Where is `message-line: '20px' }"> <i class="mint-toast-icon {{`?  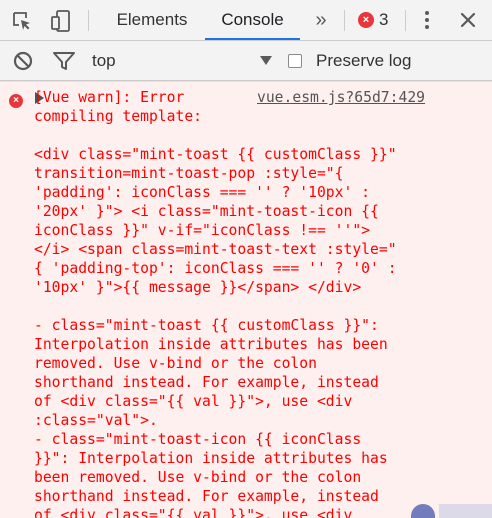
message-line: '20px' }"> <i class="mint-toast-icon {{ is located at coordinates (206, 211).